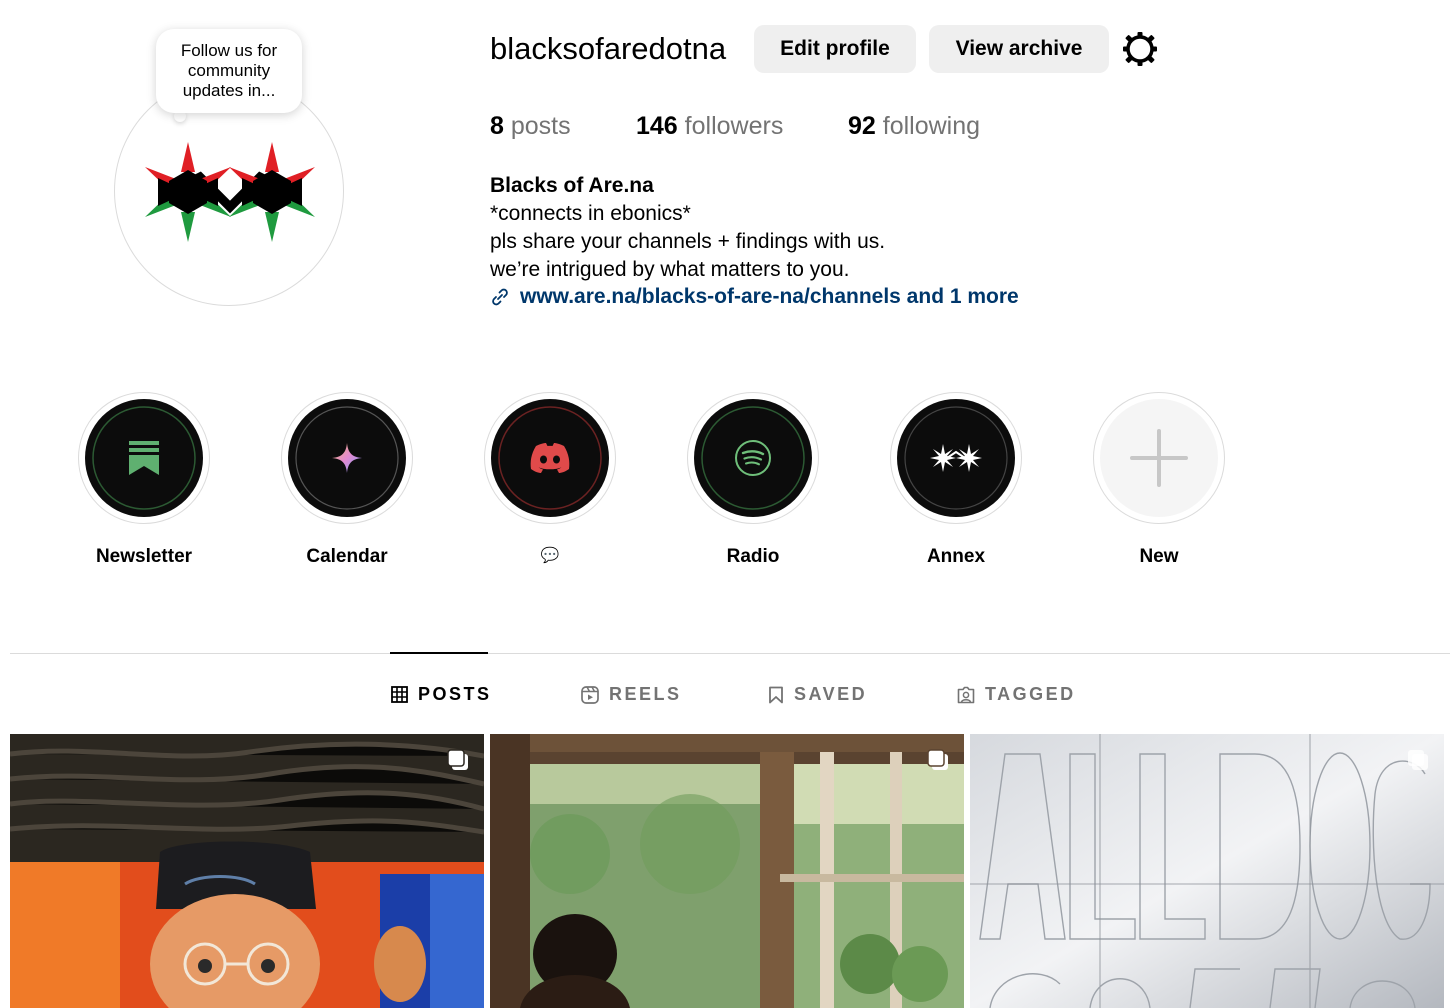  I want to click on highlight-annex: Annex, so click(956, 481).